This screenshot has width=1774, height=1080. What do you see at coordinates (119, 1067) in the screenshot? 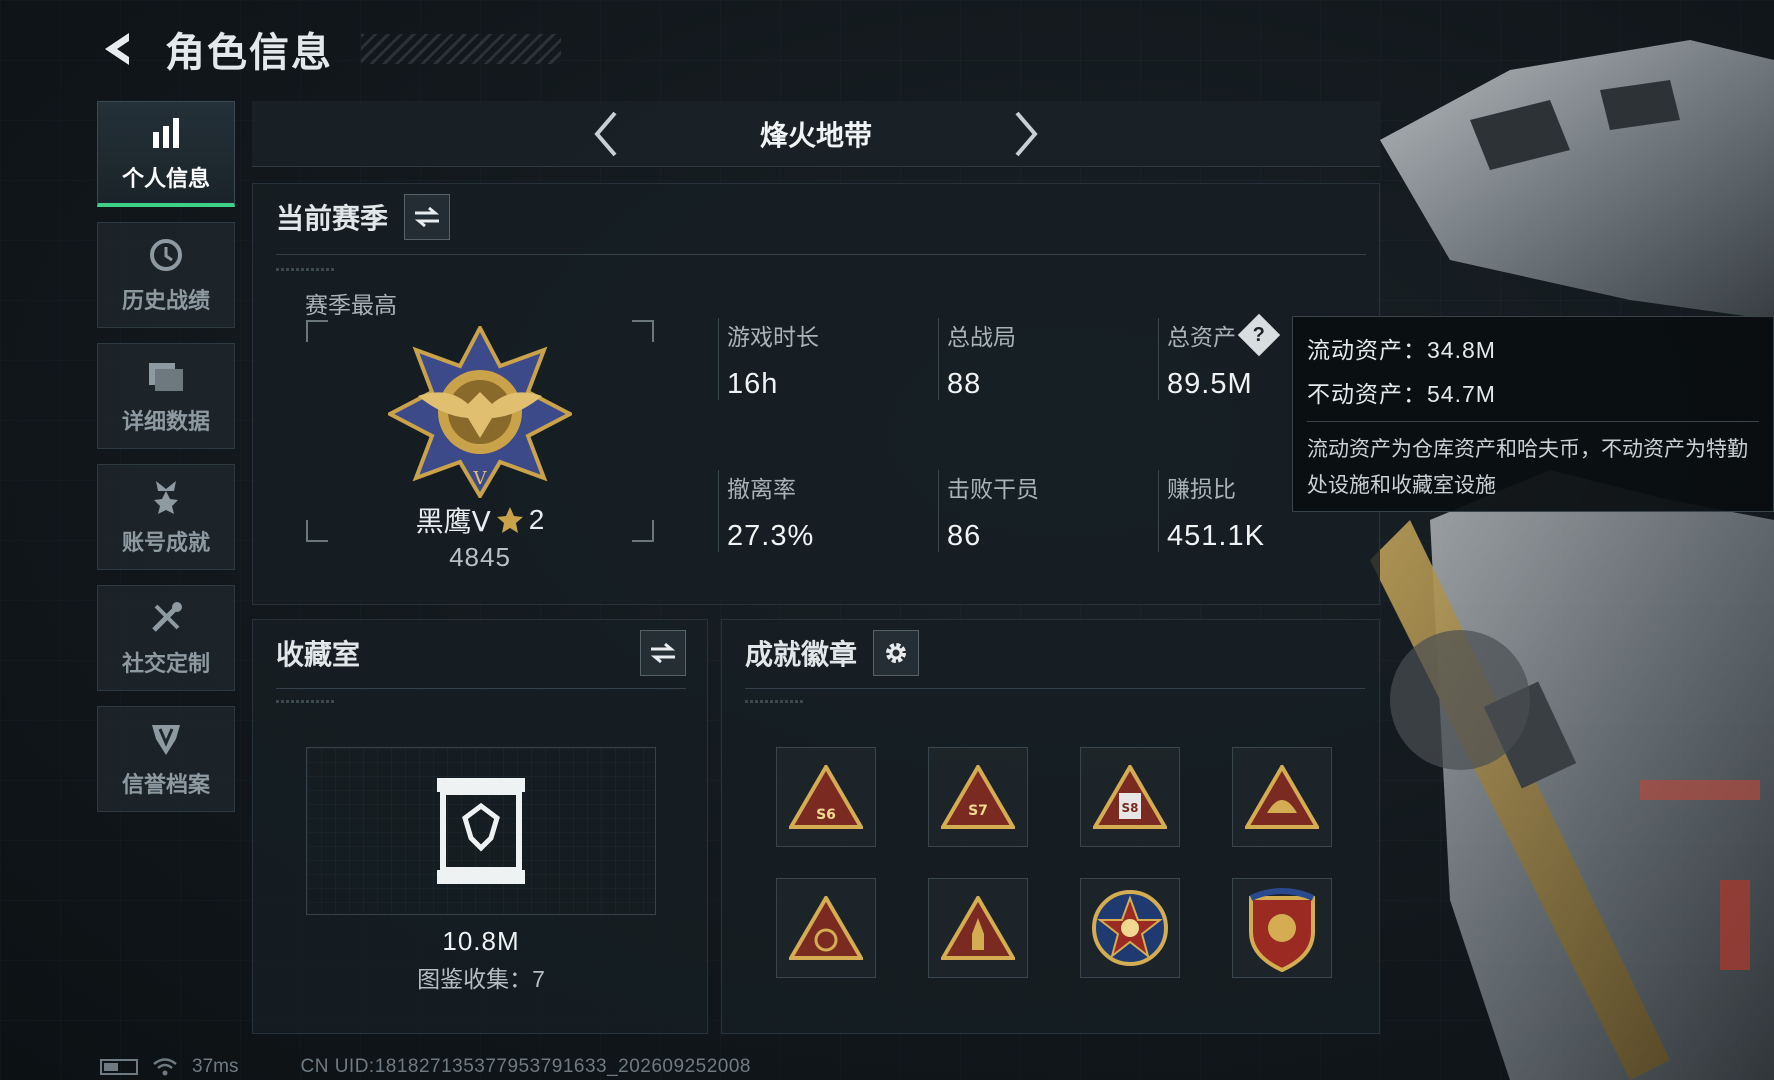
I see `battery-icon` at bounding box center [119, 1067].